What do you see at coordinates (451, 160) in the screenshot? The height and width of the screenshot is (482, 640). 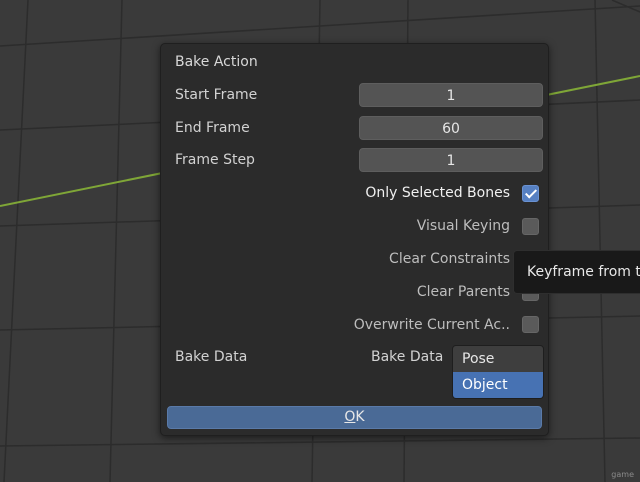 I see `frame-step-field: 1` at bounding box center [451, 160].